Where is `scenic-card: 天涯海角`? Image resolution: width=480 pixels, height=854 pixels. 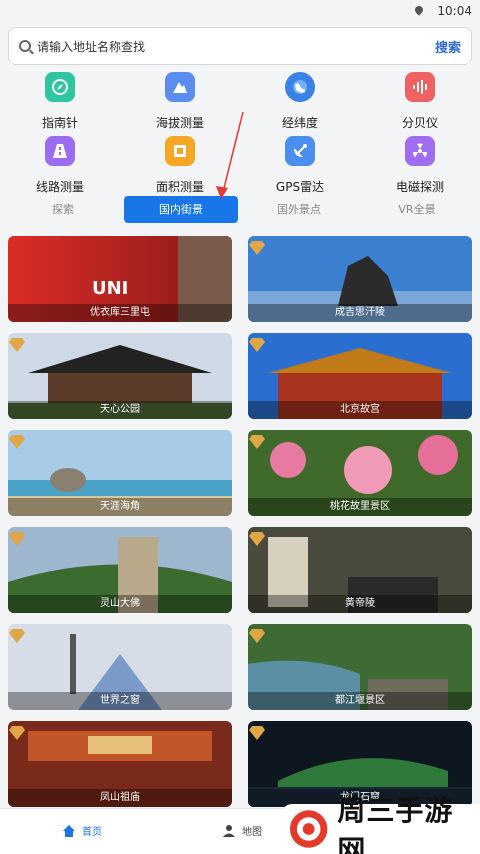 scenic-card: 天涯海角 is located at coordinates (120, 473).